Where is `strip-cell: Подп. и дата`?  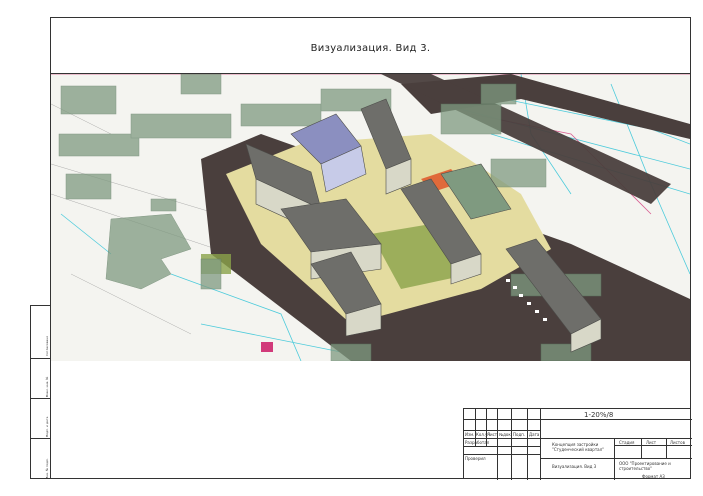 strip-cell: Подп. и дата is located at coordinates (40, 418).